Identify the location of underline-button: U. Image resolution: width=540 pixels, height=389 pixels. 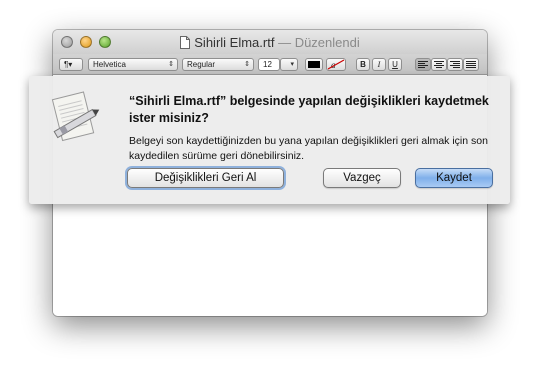
(395, 64).